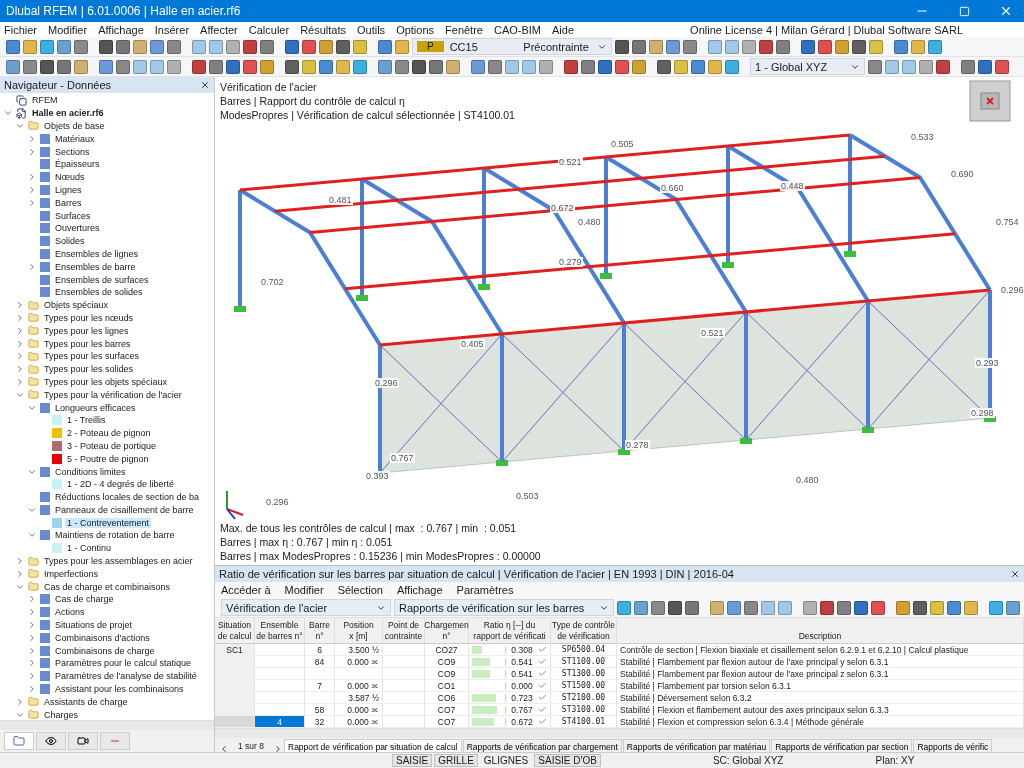 The width and height of the screenshot is (1024, 768). I want to click on tree-item: Combinaisons d'actions, so click(102, 637).